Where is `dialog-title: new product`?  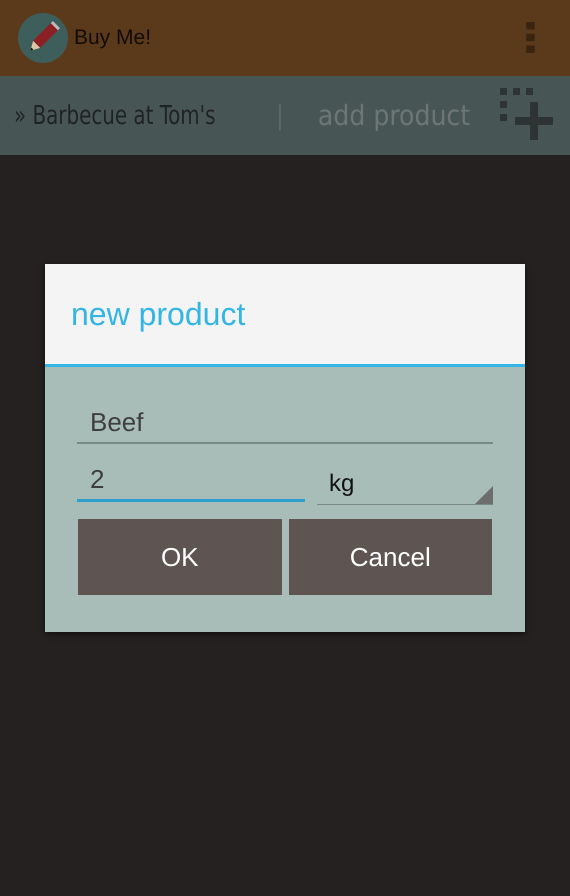 dialog-title: new product is located at coordinates (158, 314).